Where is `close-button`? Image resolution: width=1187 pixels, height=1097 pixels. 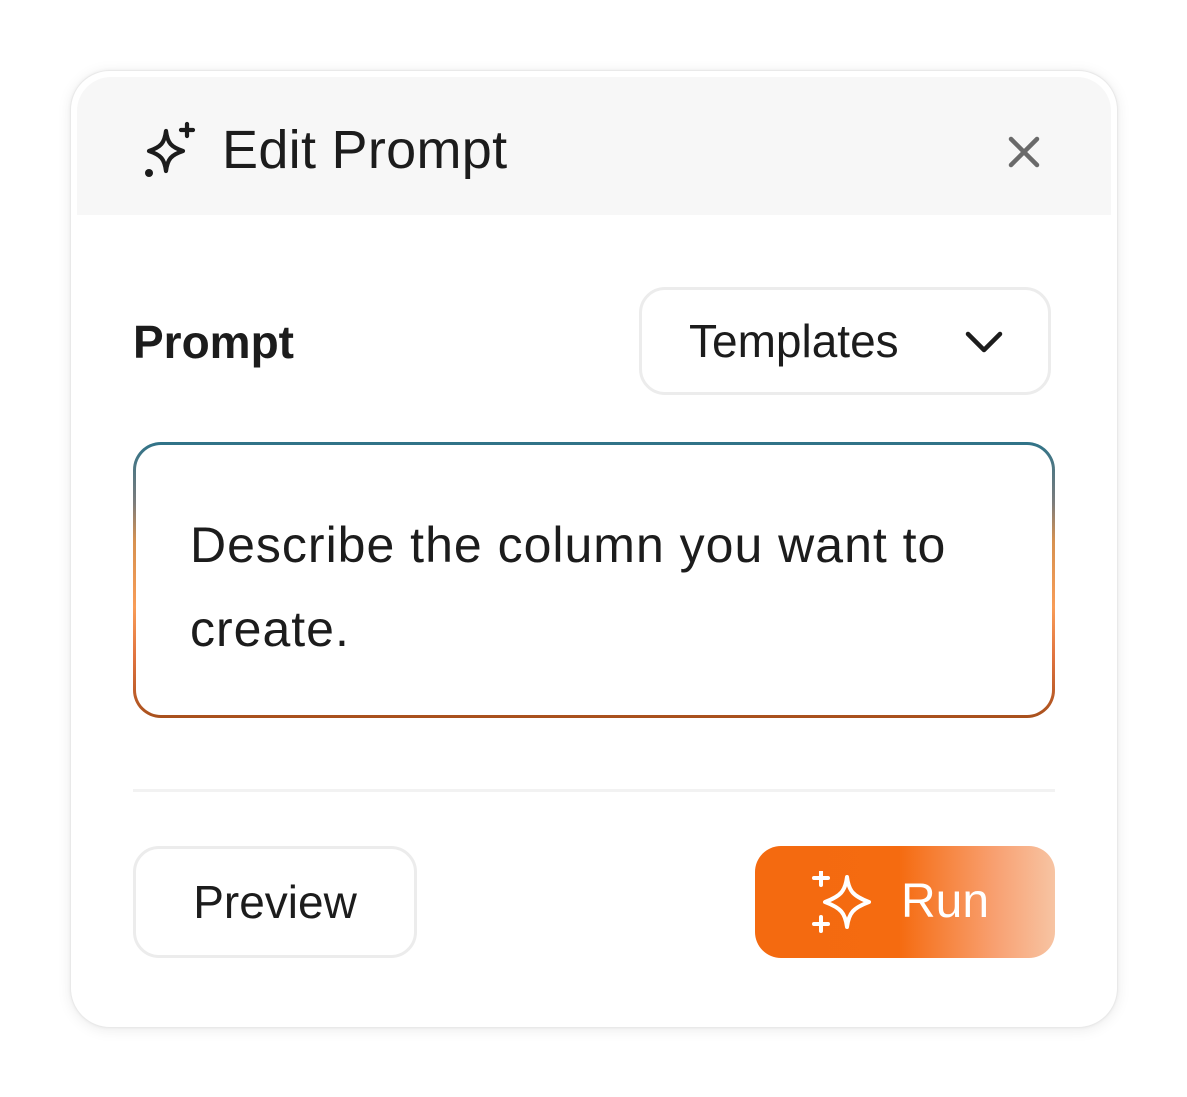
close-button is located at coordinates (1024, 152).